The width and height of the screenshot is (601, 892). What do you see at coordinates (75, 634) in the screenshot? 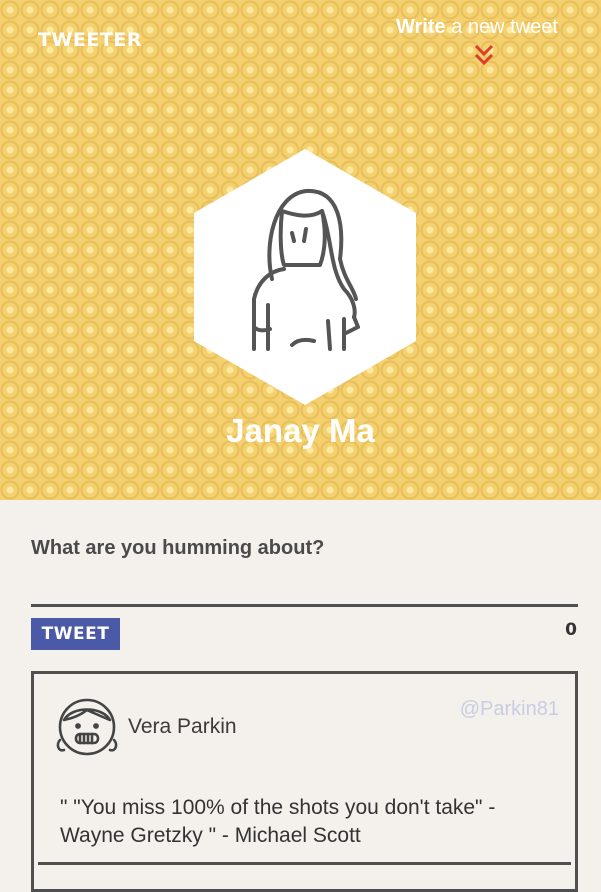
I see `tweet-button: TWEET` at bounding box center [75, 634].